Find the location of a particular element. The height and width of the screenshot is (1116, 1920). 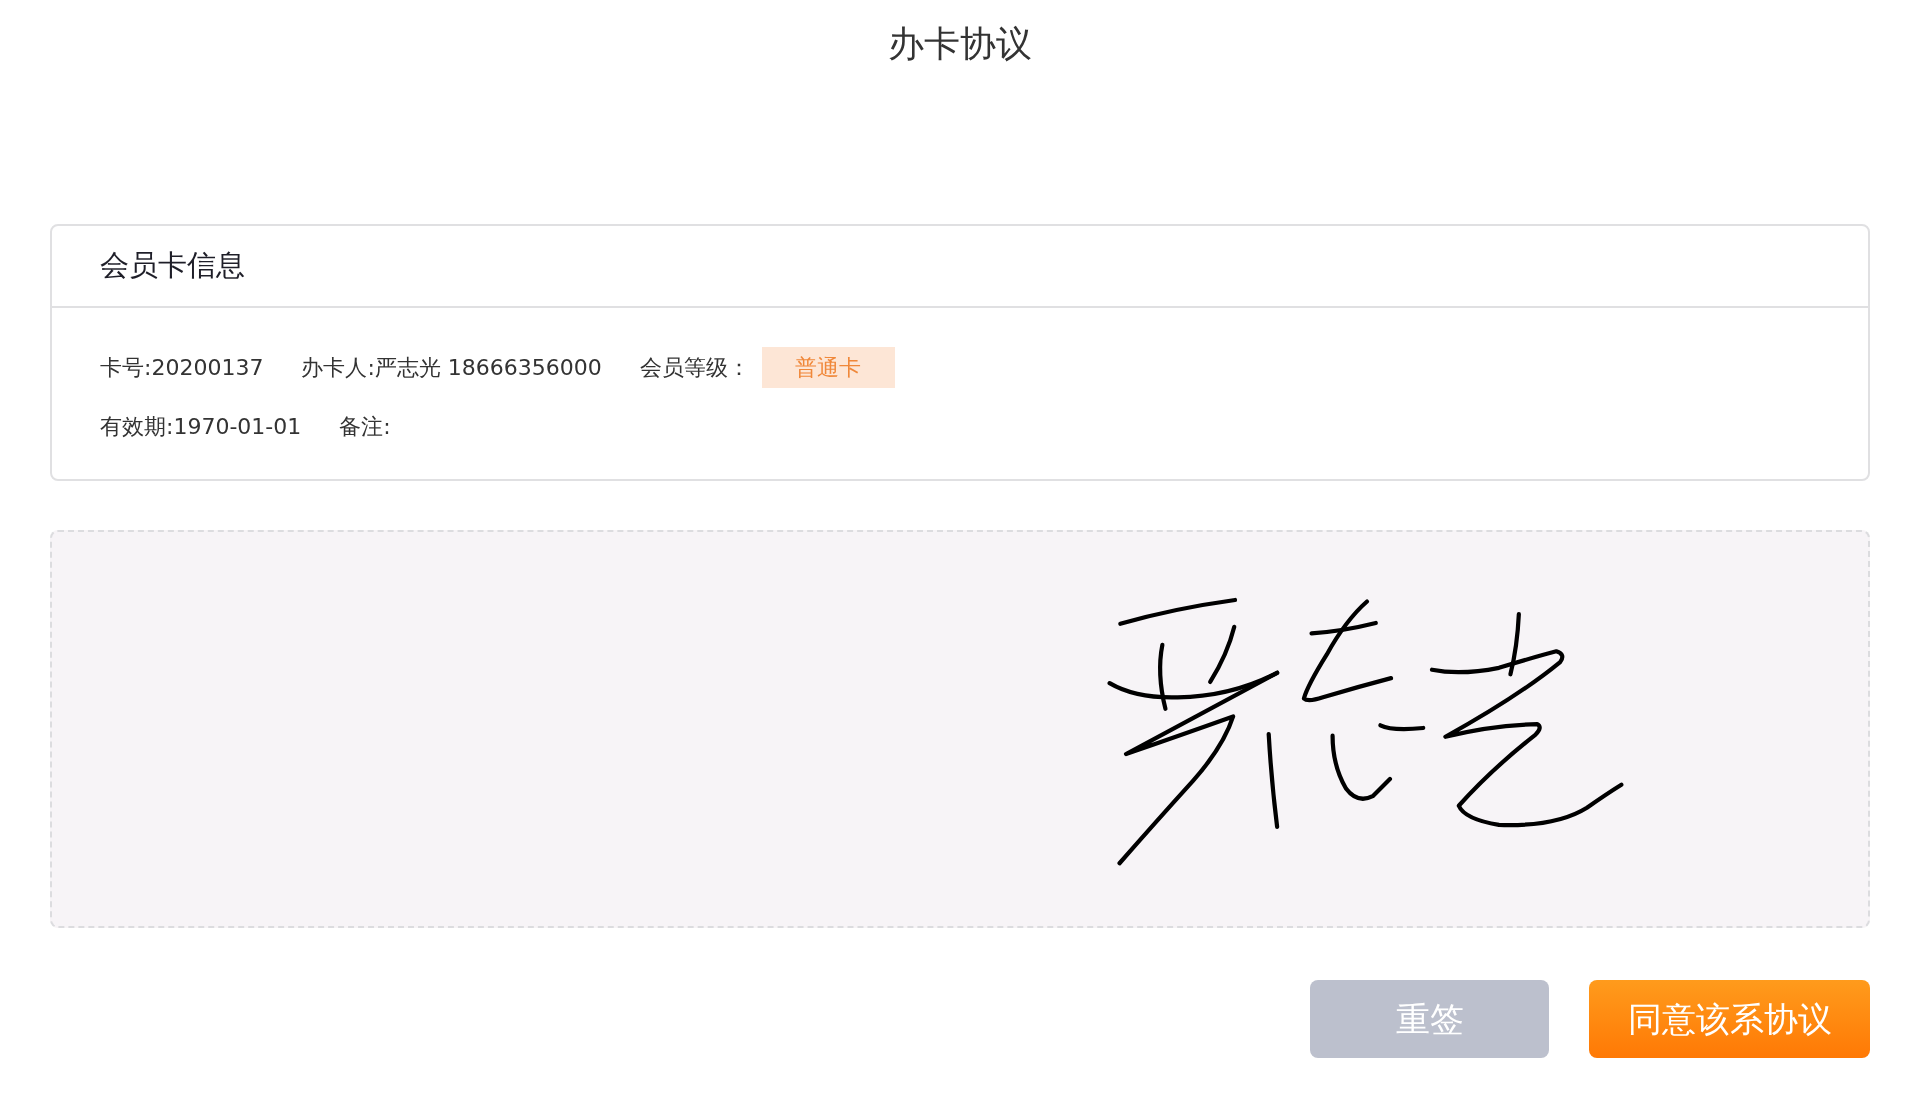

info-field: 卡号:20200137 is located at coordinates (182, 367).